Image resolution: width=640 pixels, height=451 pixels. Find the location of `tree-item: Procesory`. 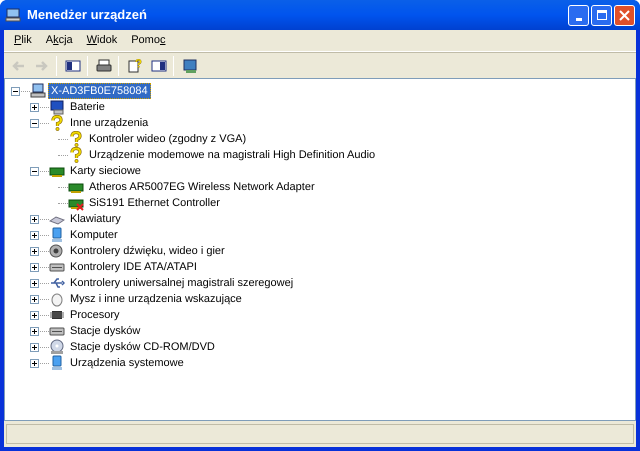

tree-item: Procesory is located at coordinates (95, 315).